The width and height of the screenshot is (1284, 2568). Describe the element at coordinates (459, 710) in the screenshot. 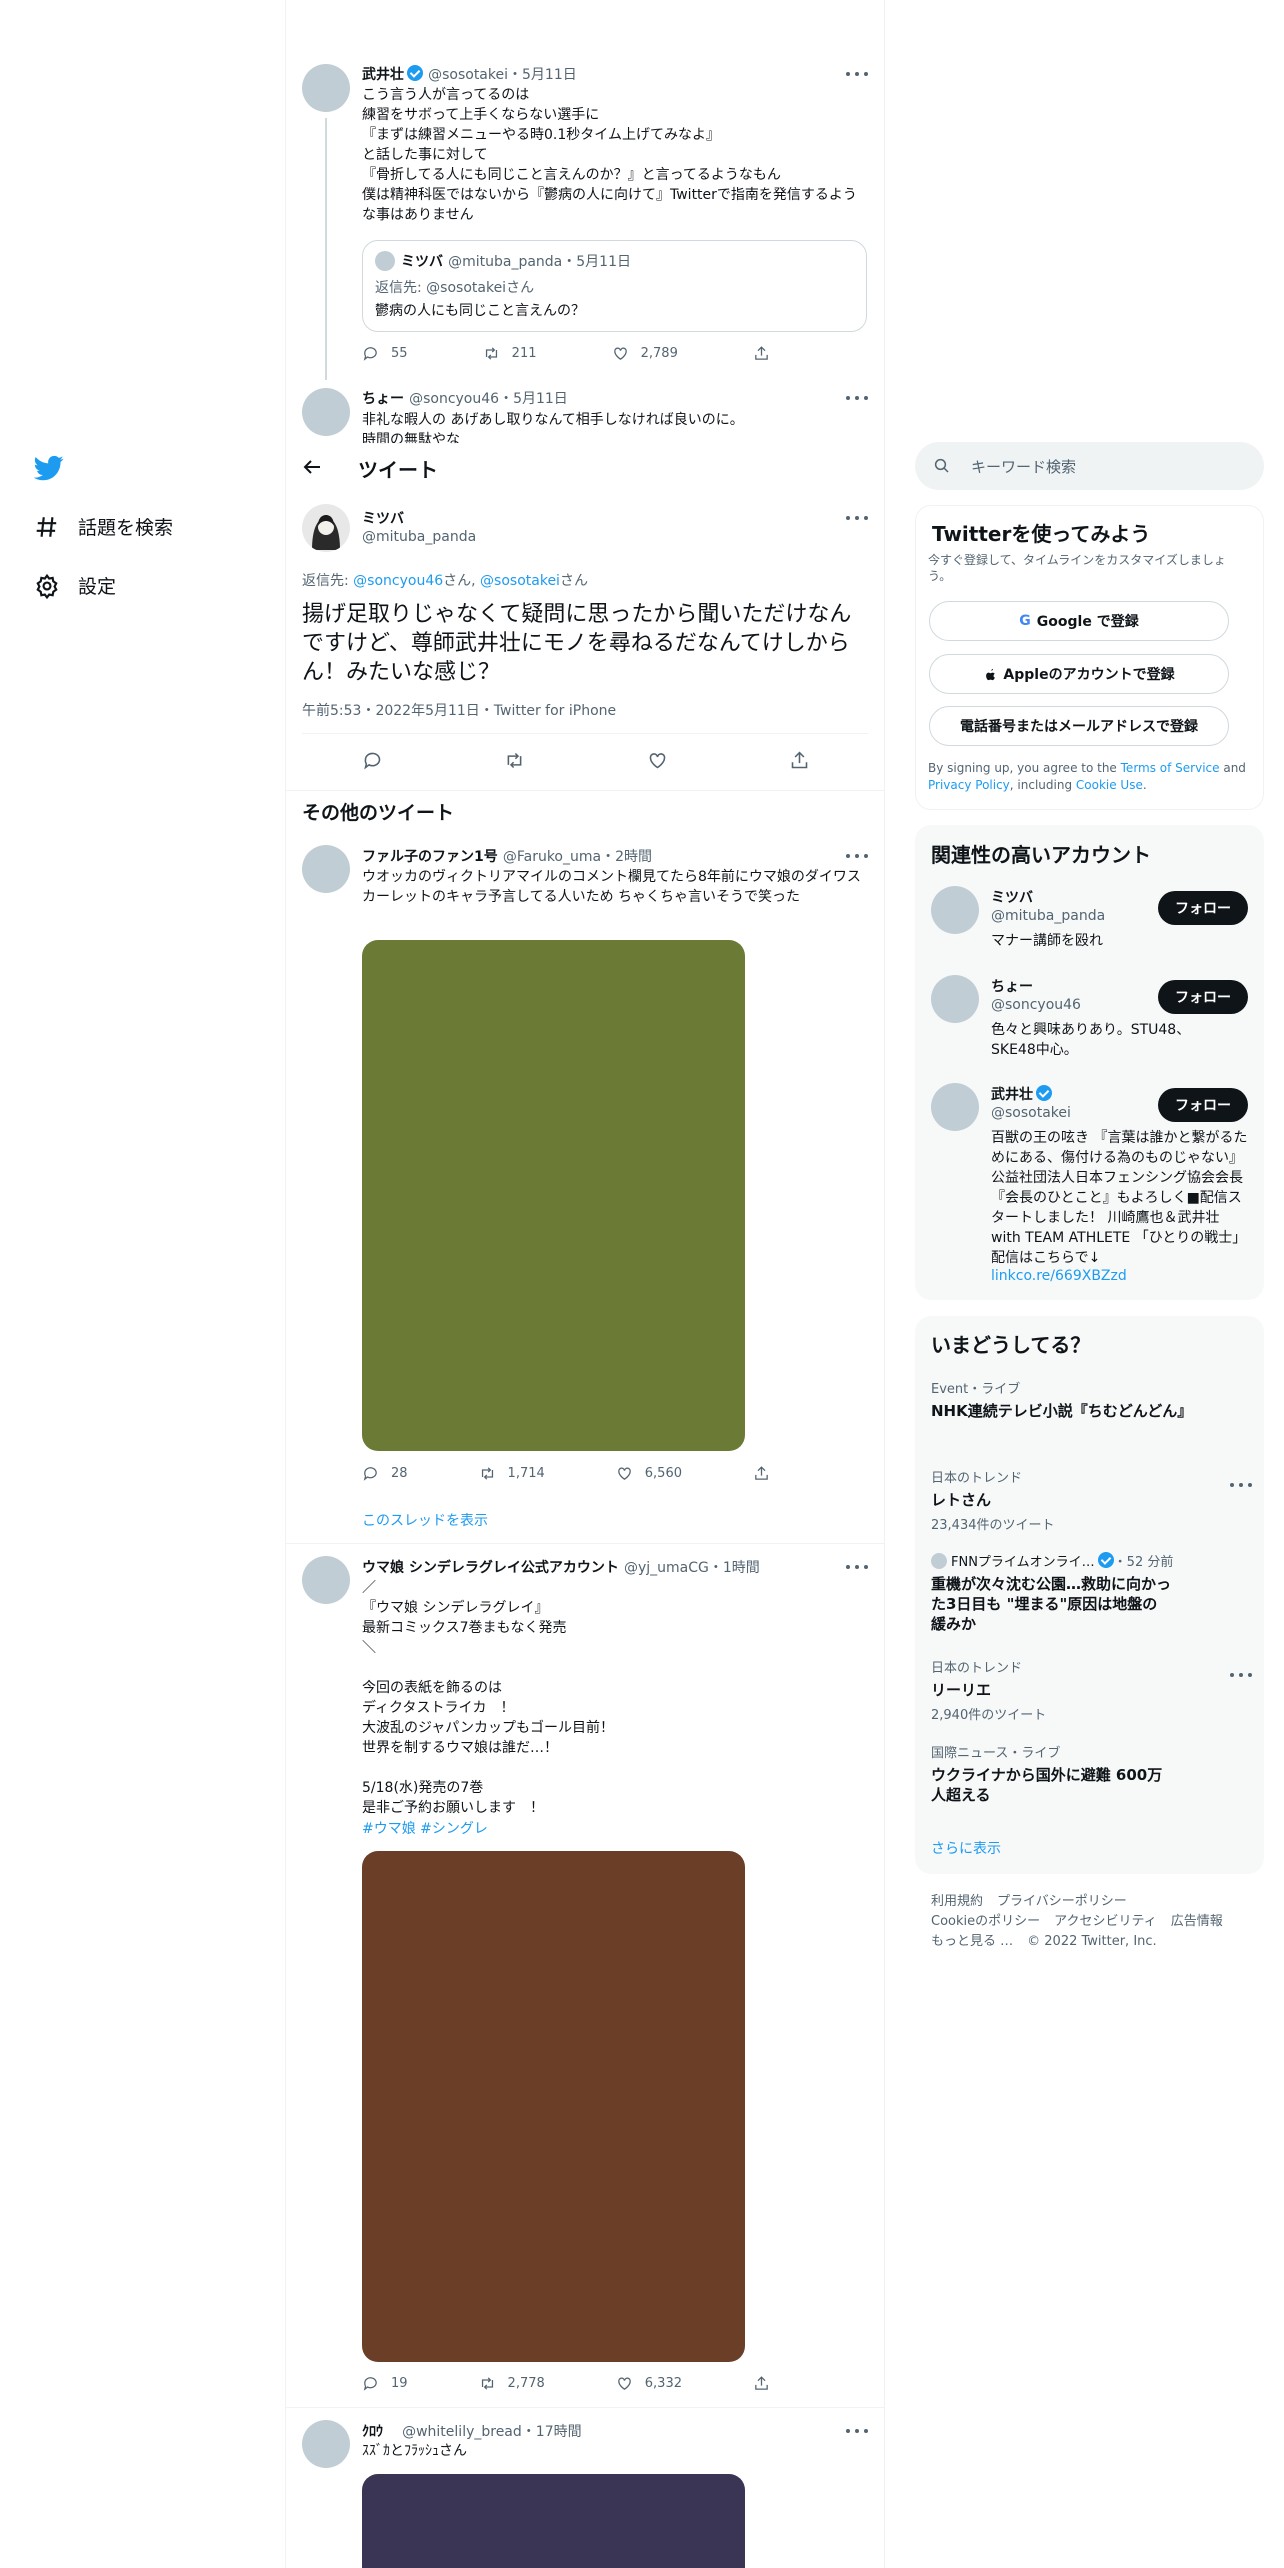

I see `main-tweet-meta: 午前5:53・2022年5月11日・Twitter for iPhone` at that location.